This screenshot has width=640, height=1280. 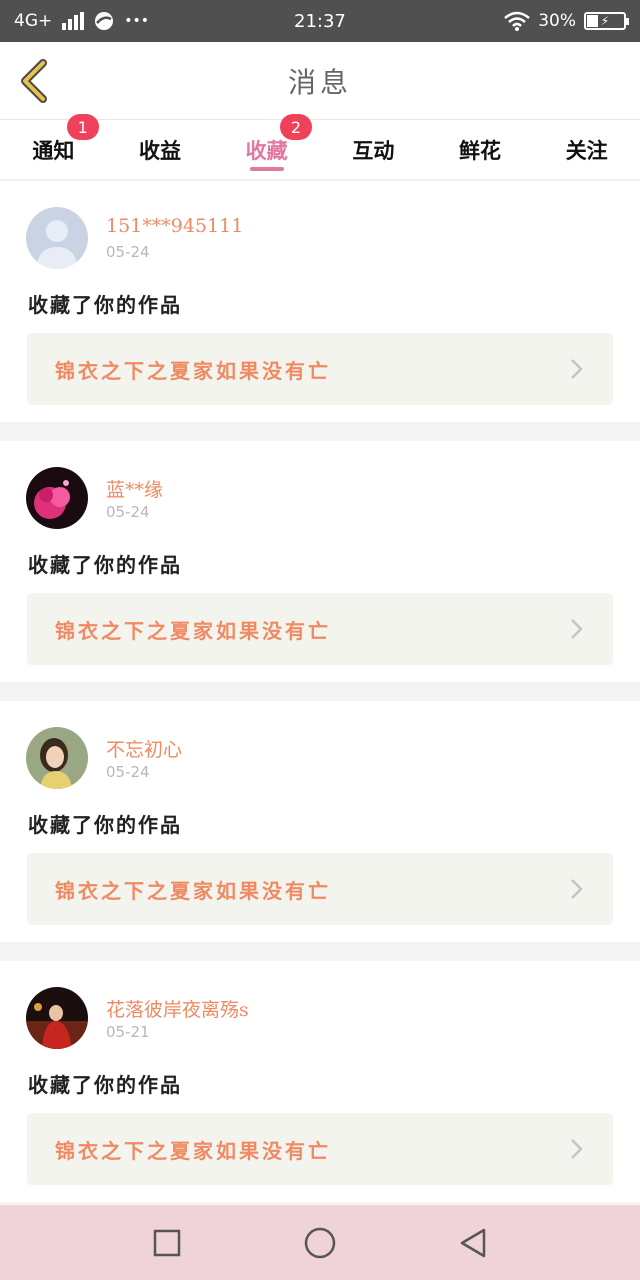 I want to click on app-header: 消息, so click(x=320, y=81).